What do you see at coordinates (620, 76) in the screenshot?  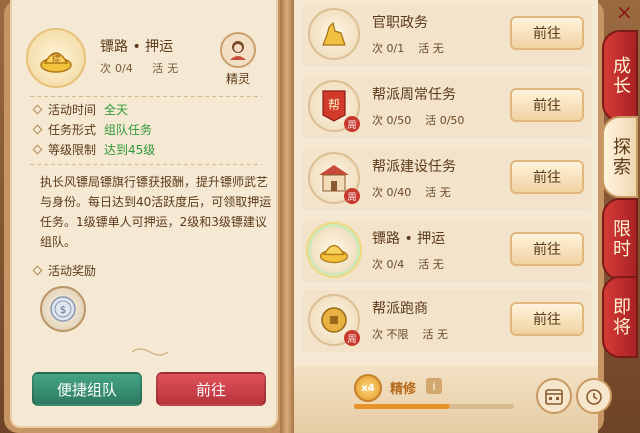 I see `tab-growth: 成长` at bounding box center [620, 76].